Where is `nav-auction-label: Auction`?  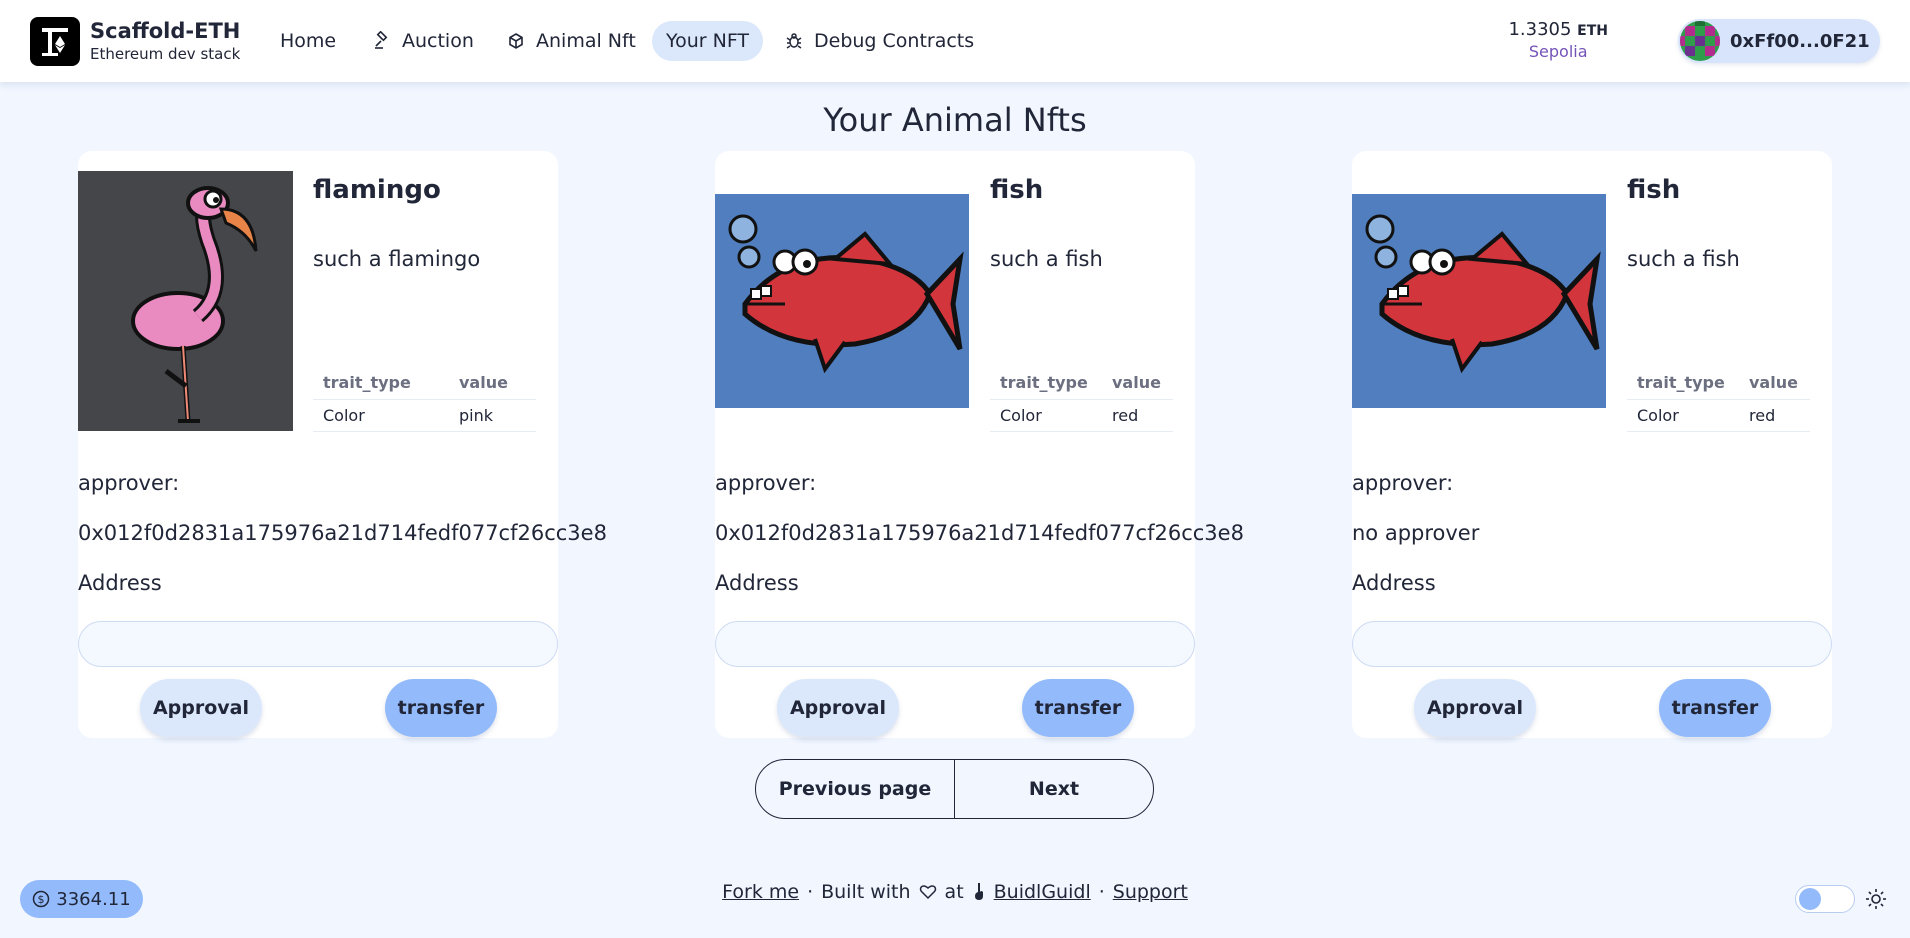
nav-auction-label: Auction is located at coordinates (438, 41).